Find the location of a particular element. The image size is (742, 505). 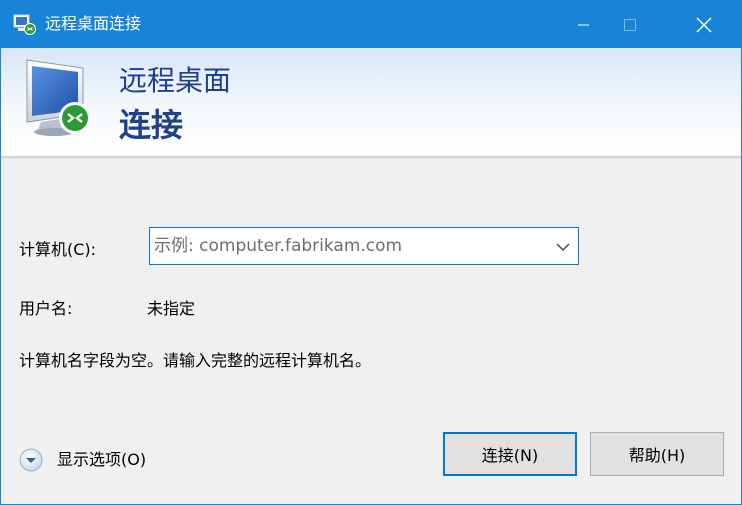

chevron-down-circle-icon is located at coordinates (31, 460).